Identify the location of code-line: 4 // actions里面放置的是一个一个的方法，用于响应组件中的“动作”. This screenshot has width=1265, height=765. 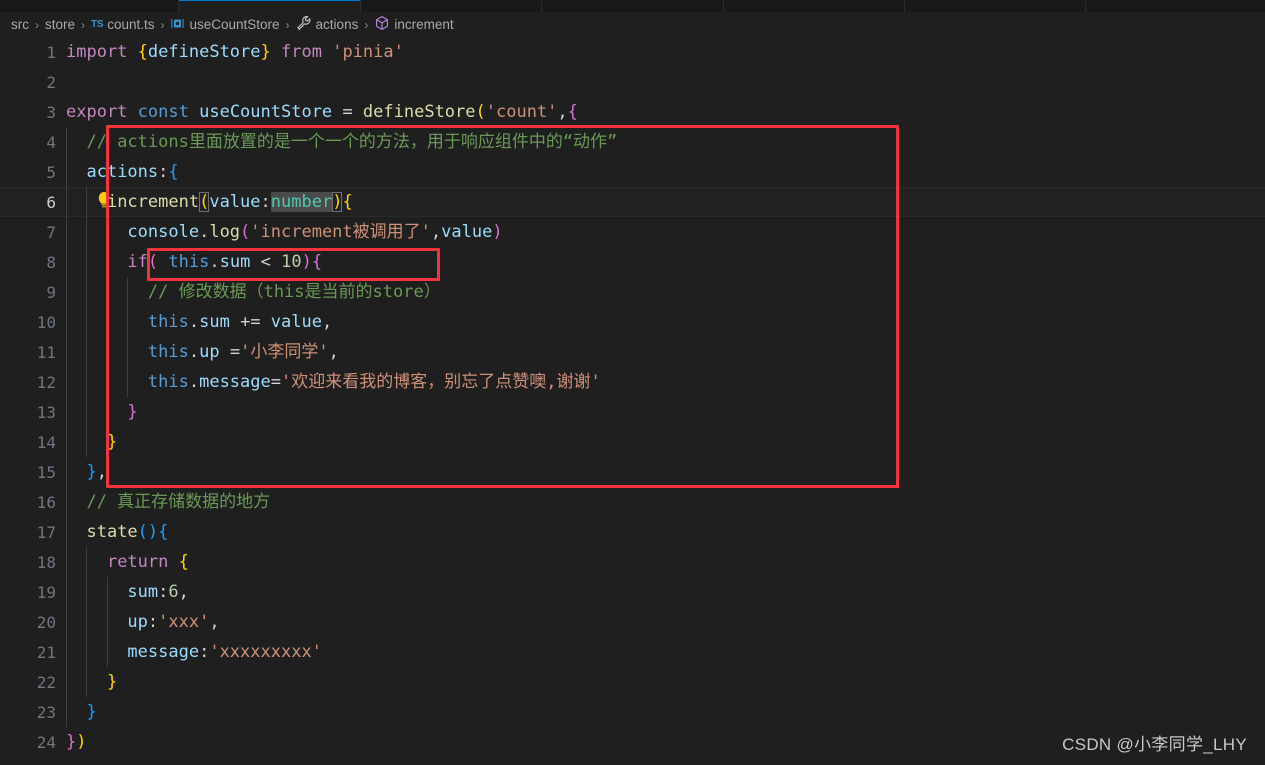
(632, 142).